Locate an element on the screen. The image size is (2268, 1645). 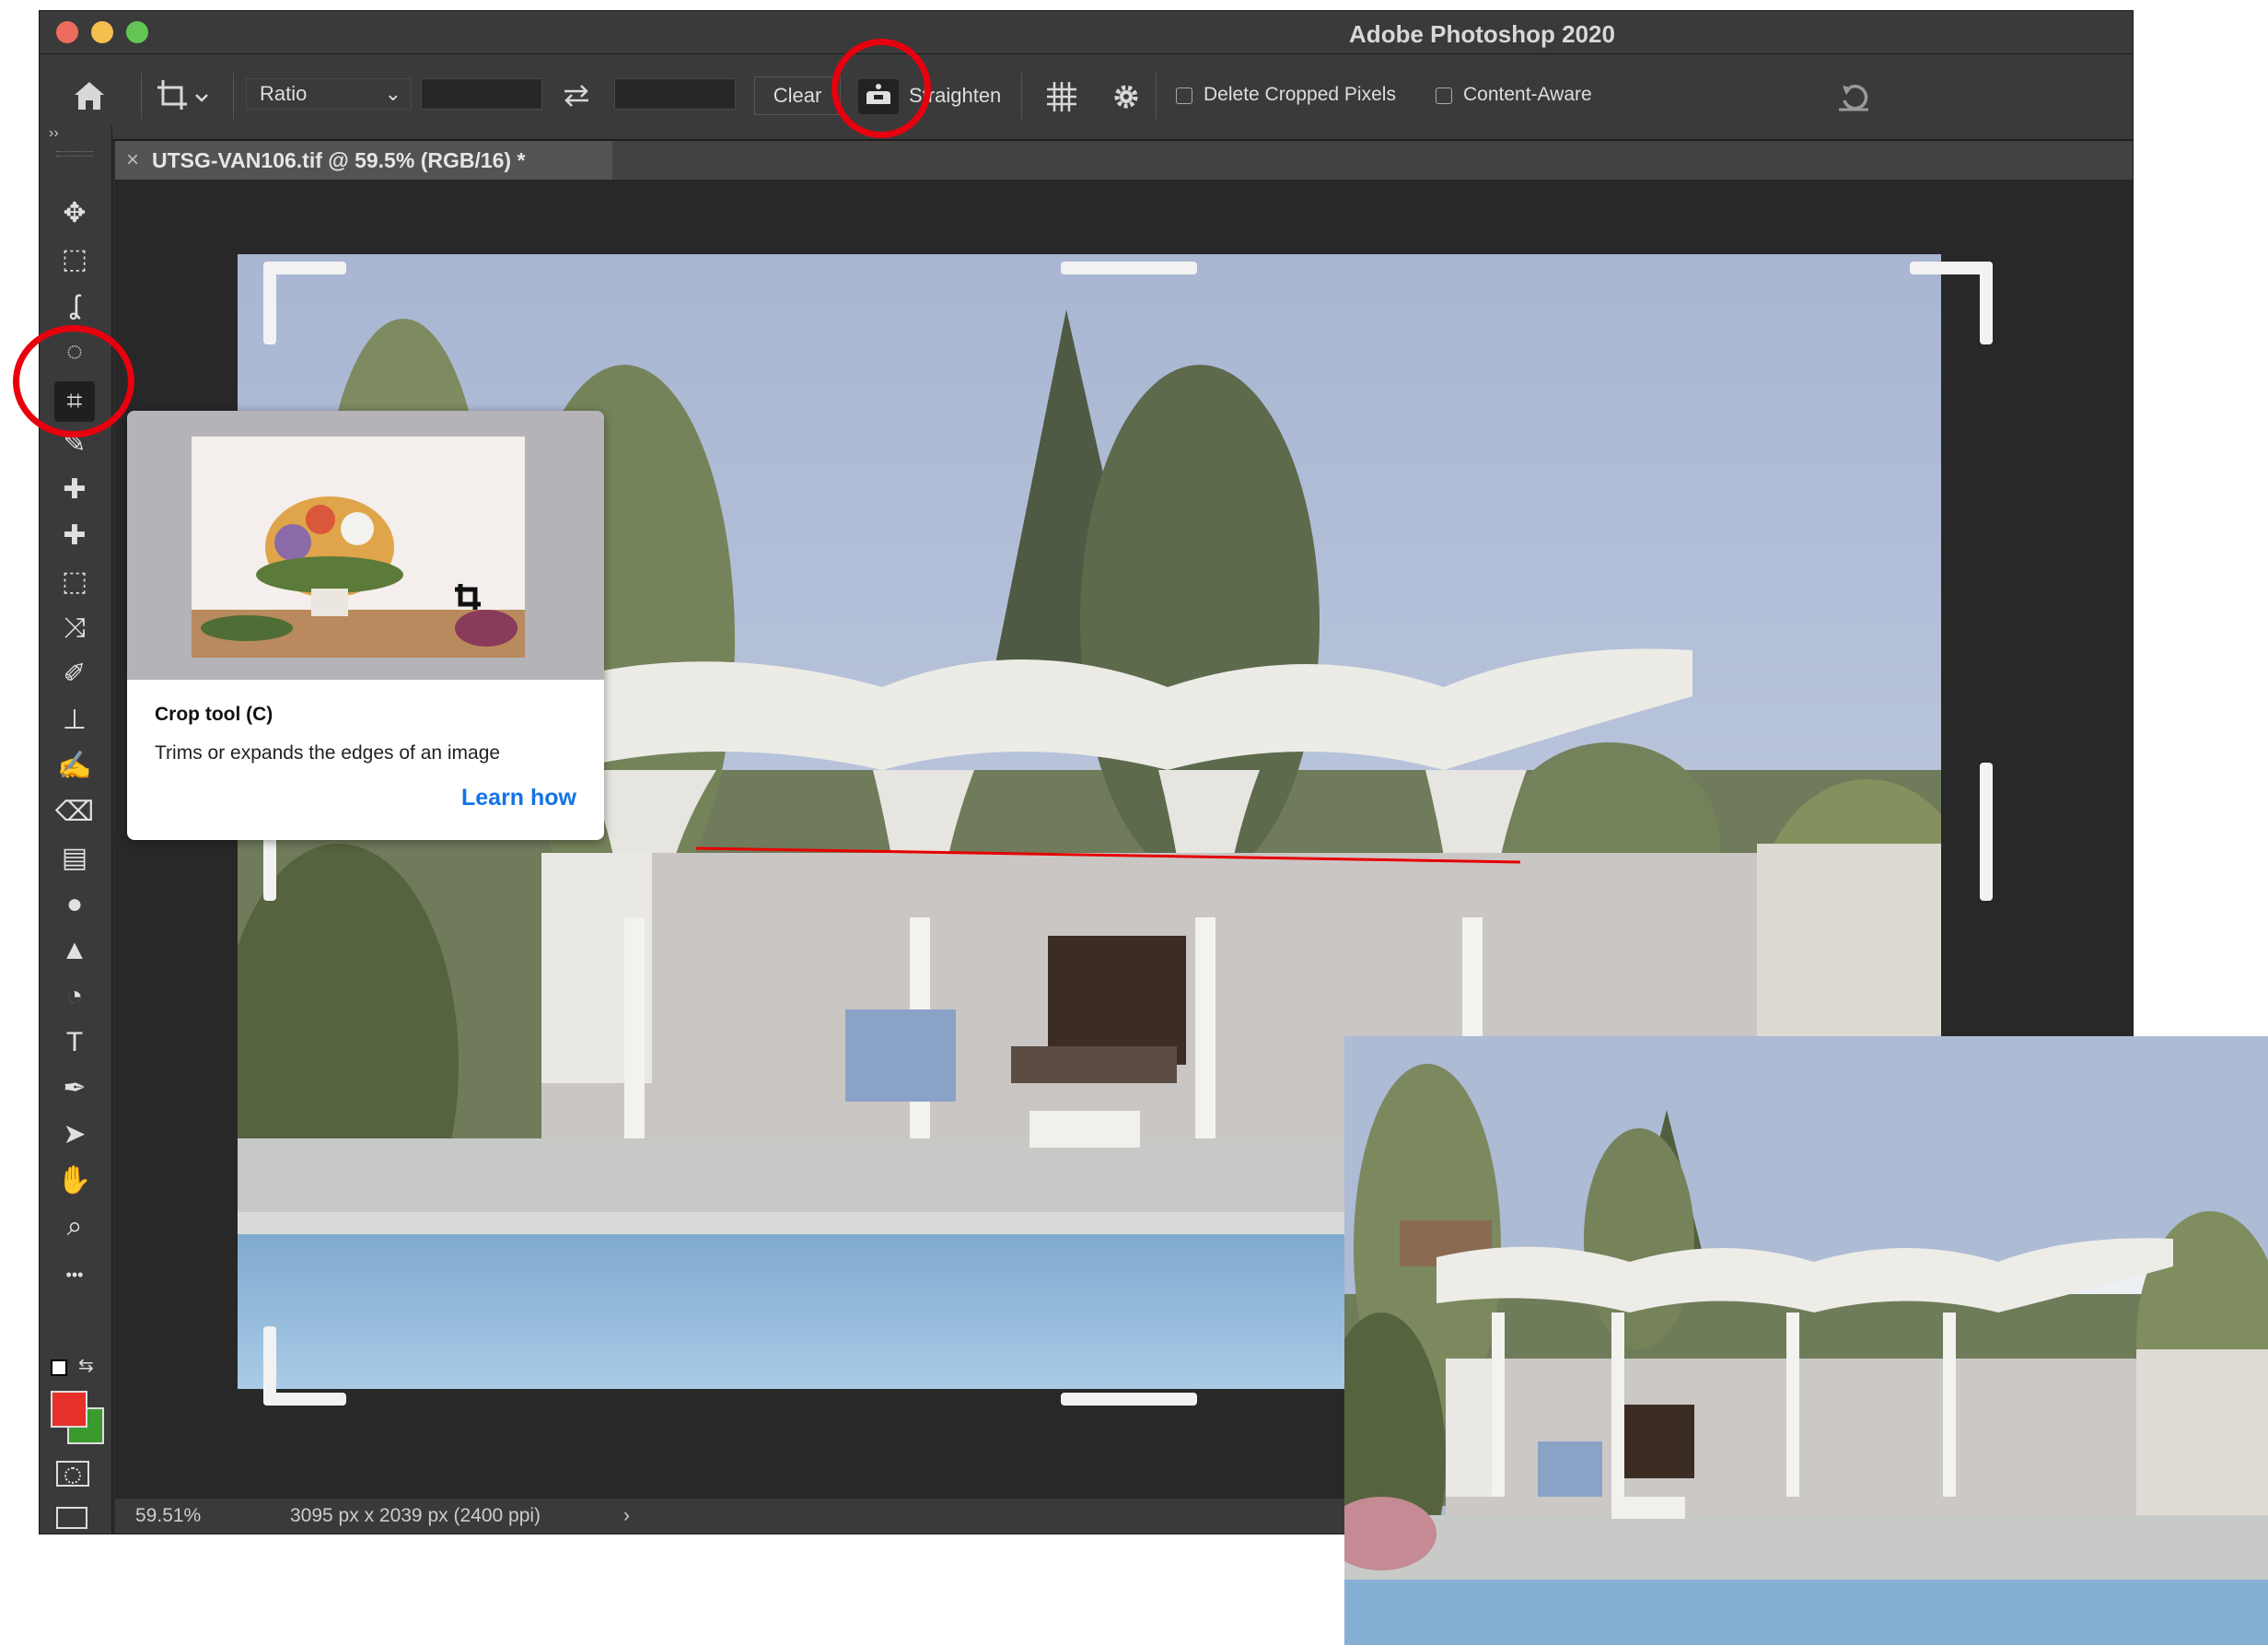
crop-handle-bottom-left-vertical is located at coordinates (269, 1366).